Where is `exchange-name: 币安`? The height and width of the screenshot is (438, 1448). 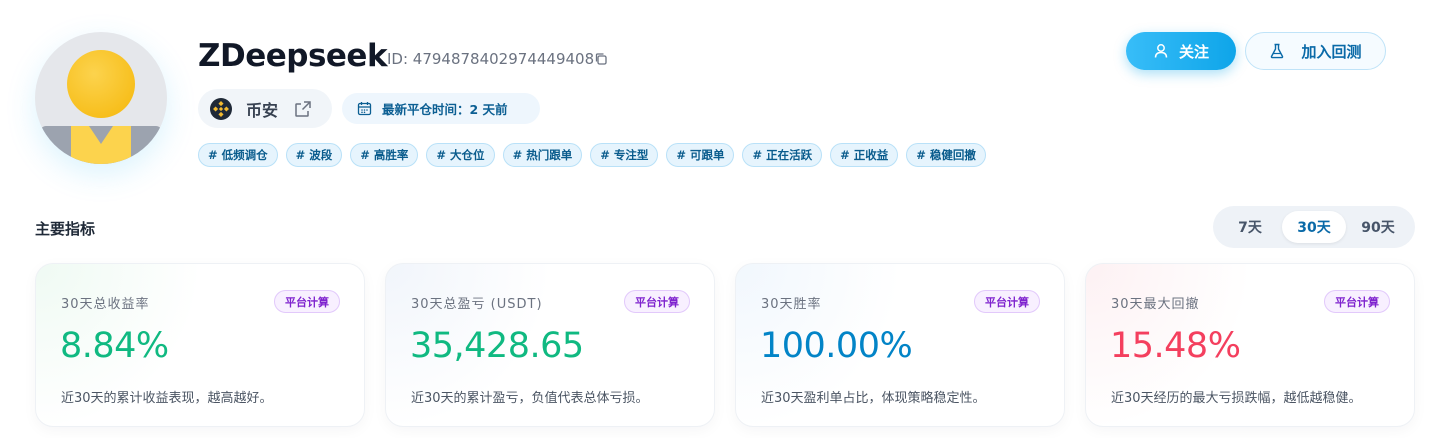 exchange-name: 币安 is located at coordinates (262, 110).